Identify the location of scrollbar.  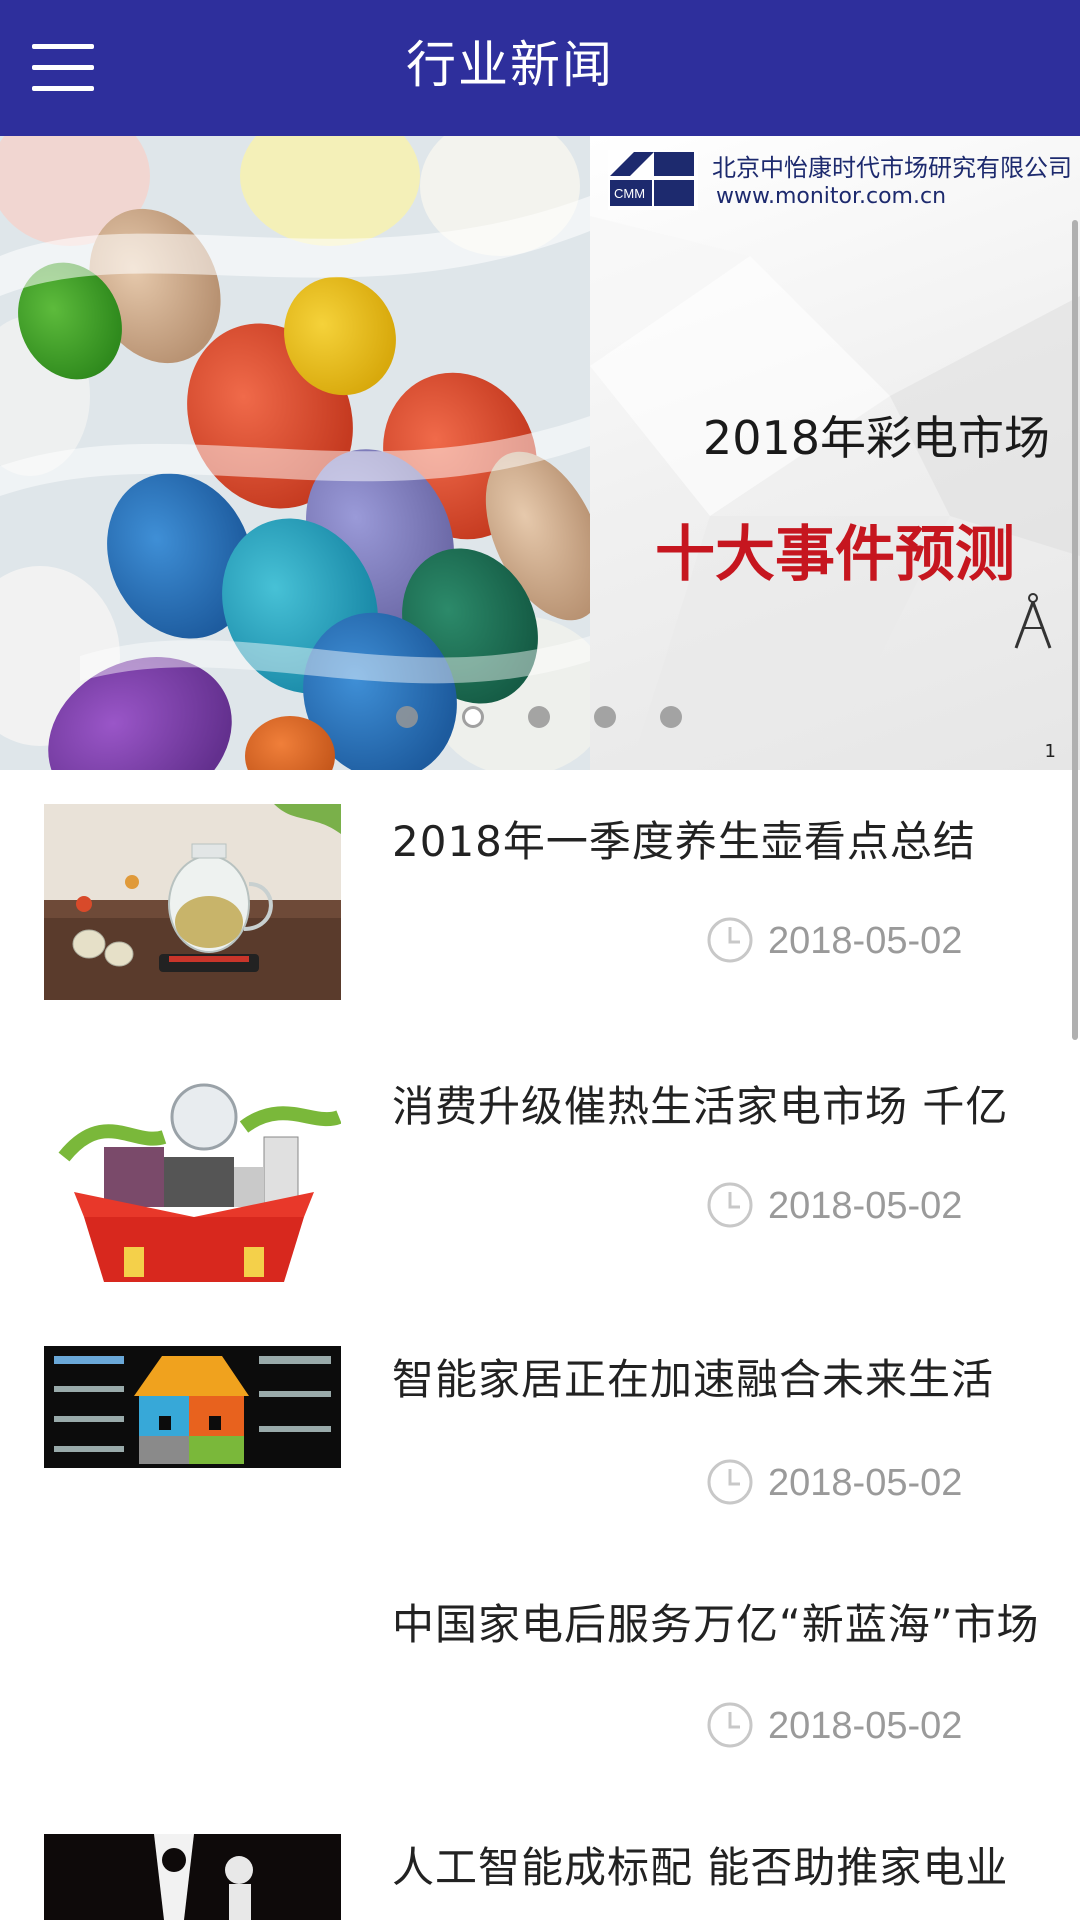
(1075, 630).